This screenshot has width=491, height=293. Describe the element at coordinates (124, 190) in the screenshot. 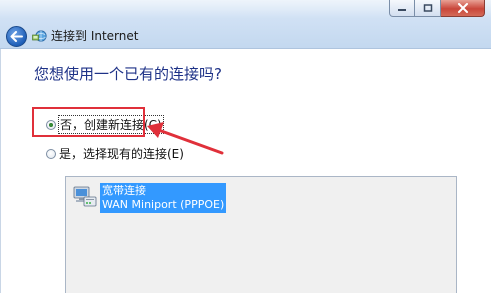

I see `connection-name: 宽带连接` at that location.